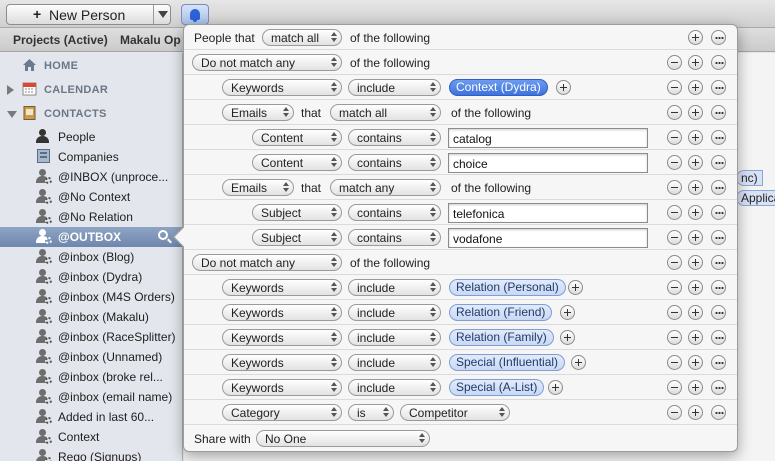 The image size is (775, 461). I want to click on new-person-button: + New Person, so click(88, 14).